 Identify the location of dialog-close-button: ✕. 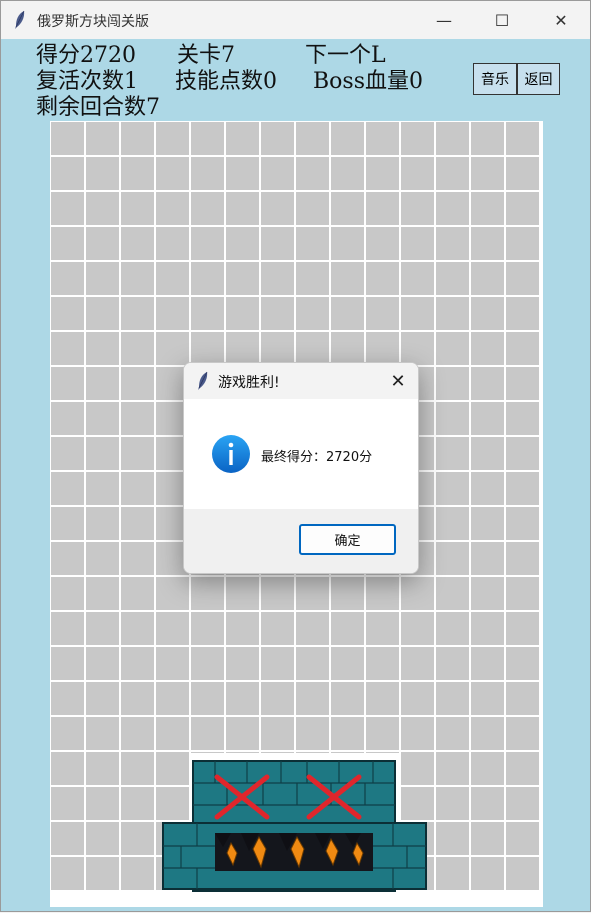
(398, 381).